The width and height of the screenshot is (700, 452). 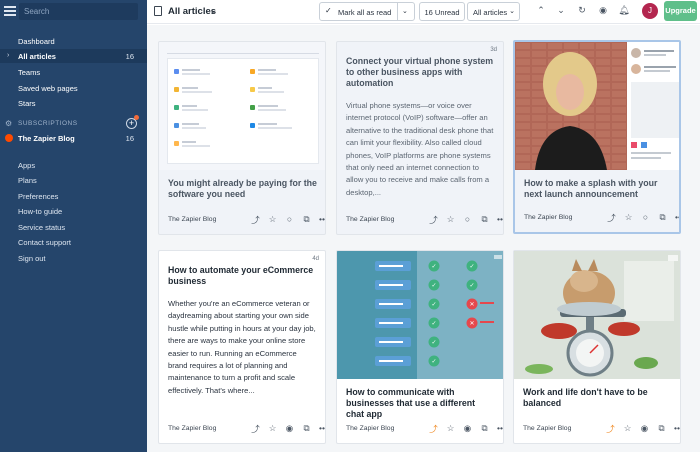 What do you see at coordinates (192, 11) in the screenshot?
I see `page-title: All articles` at bounding box center [192, 11].